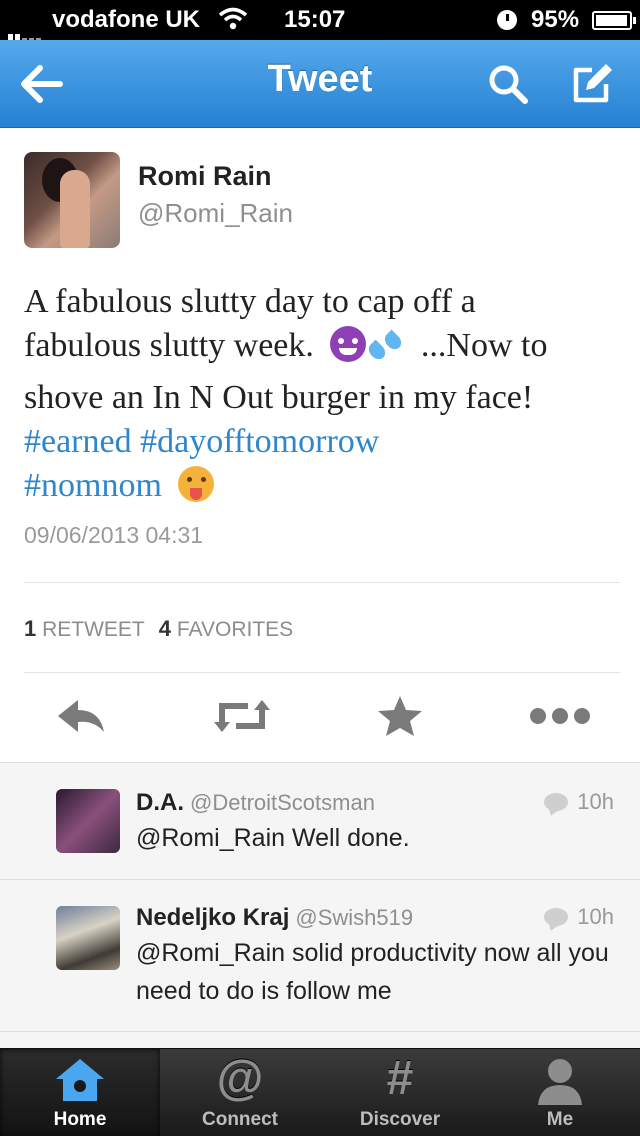  I want to click on wifi-icon, so click(233, 22).